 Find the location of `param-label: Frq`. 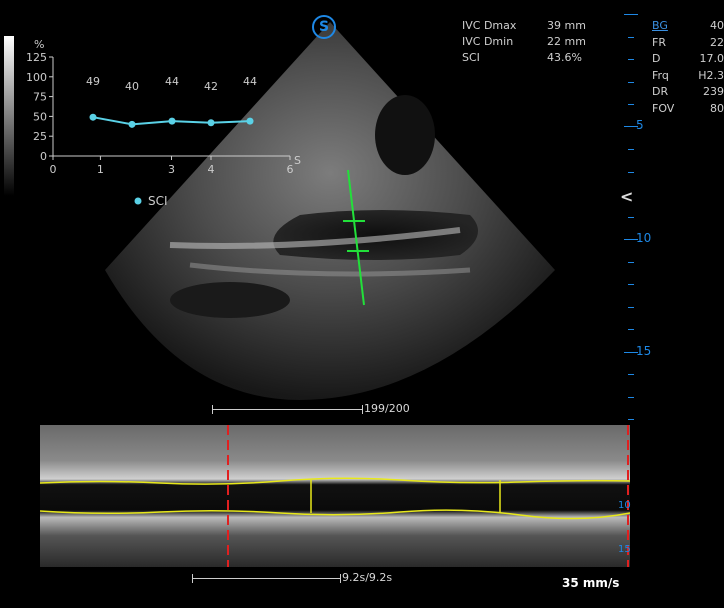

param-label: Frq is located at coordinates (660, 75).